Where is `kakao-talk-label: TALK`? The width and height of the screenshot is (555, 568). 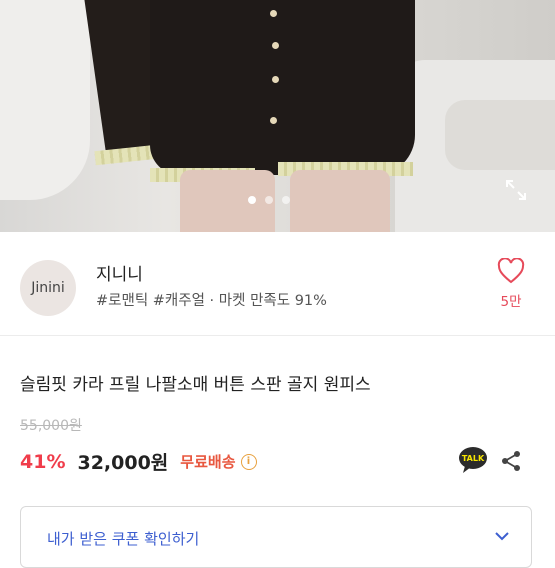
kakao-talk-label: TALK is located at coordinates (473, 458).